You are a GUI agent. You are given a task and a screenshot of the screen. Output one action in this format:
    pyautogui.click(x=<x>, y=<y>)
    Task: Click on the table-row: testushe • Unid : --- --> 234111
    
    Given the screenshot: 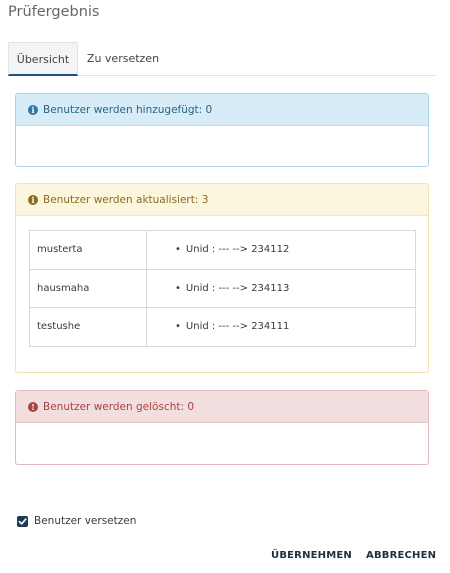 What is the action you would take?
    pyautogui.click(x=222, y=327)
    